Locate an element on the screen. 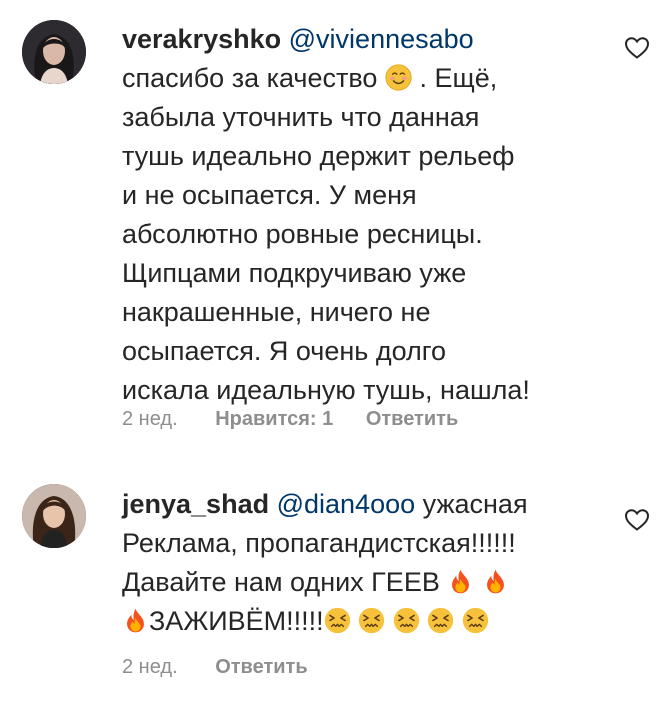 The height and width of the screenshot is (706, 666). mention-link: @viviennesabo is located at coordinates (381, 39).